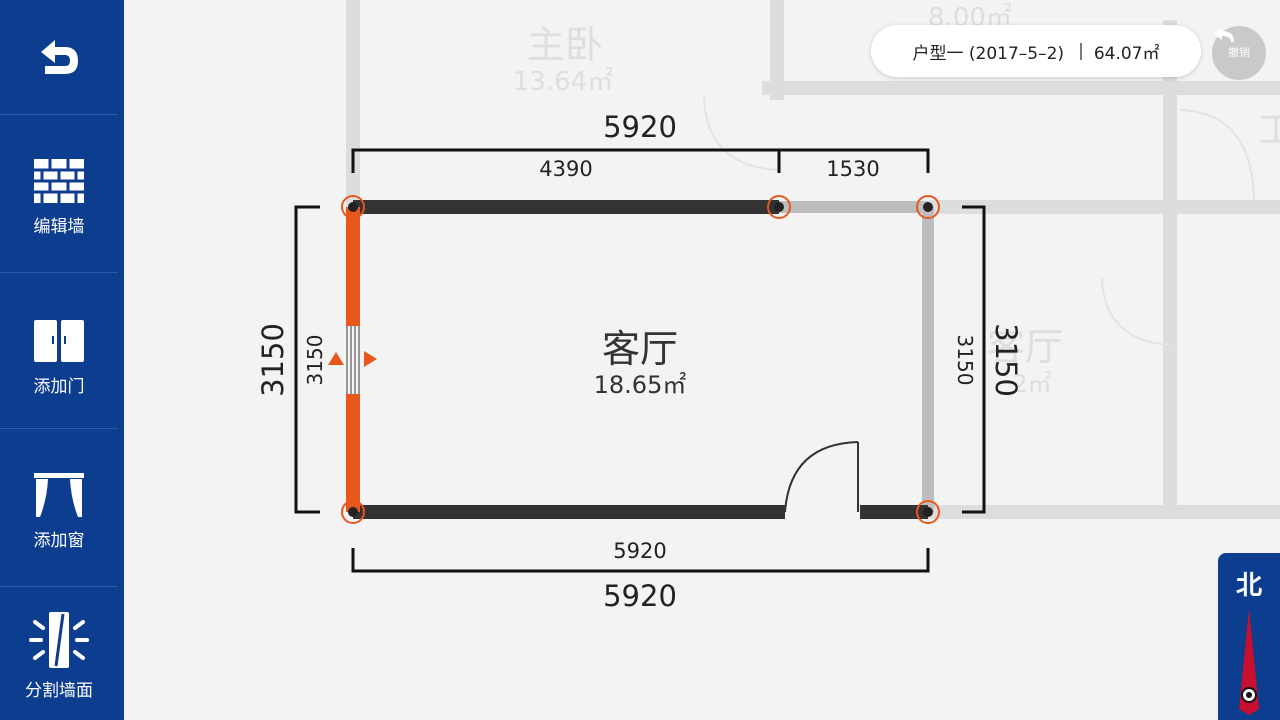 This screenshot has height=720, width=1280. I want to click on bg-room-fragment: 工, so click(1269, 130).